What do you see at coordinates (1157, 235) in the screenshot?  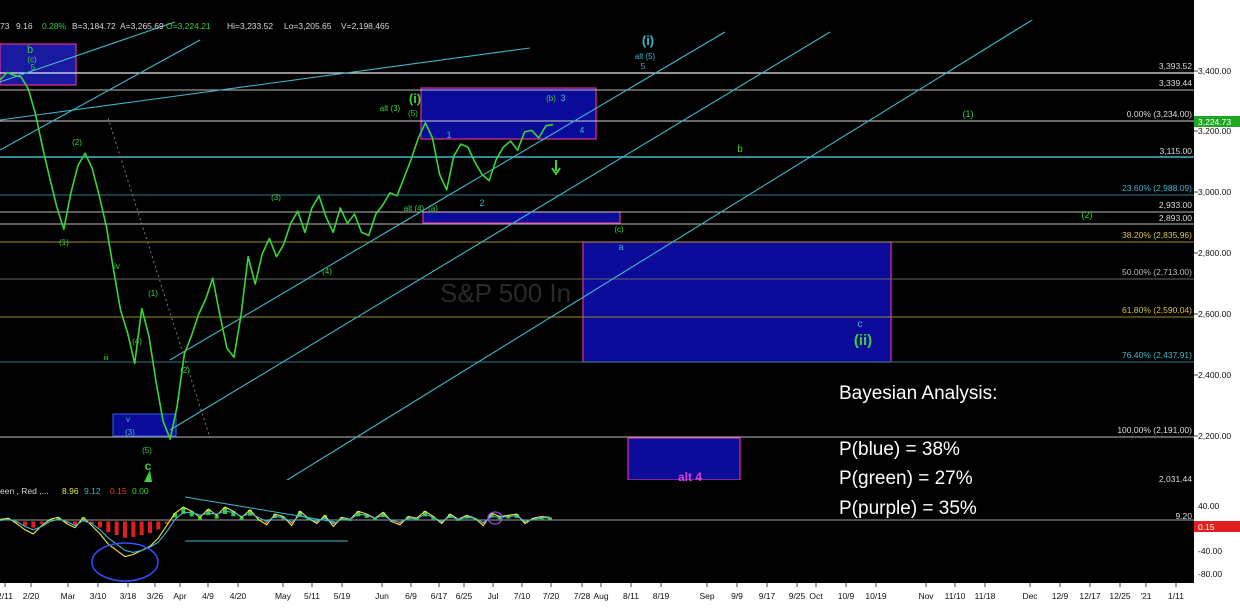 I see `fib-level-label: 38.20% (2,835.96)` at bounding box center [1157, 235].